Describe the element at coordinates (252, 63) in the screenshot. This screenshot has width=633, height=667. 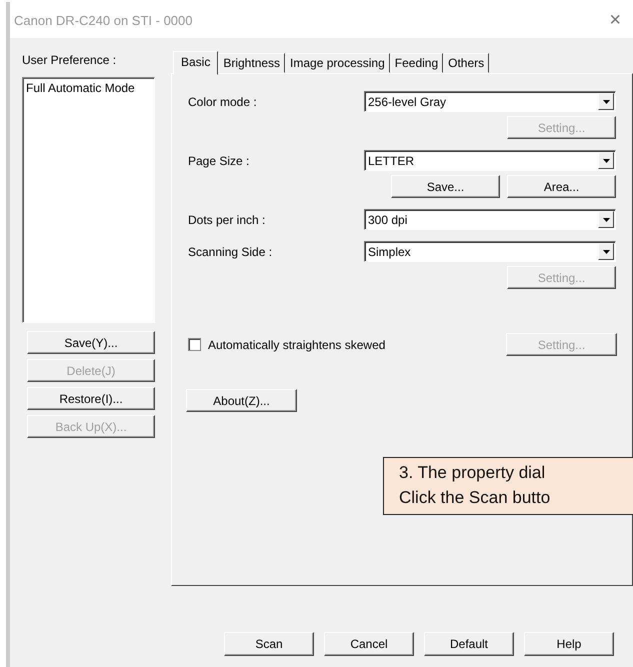
I see `tab: Brightness` at that location.